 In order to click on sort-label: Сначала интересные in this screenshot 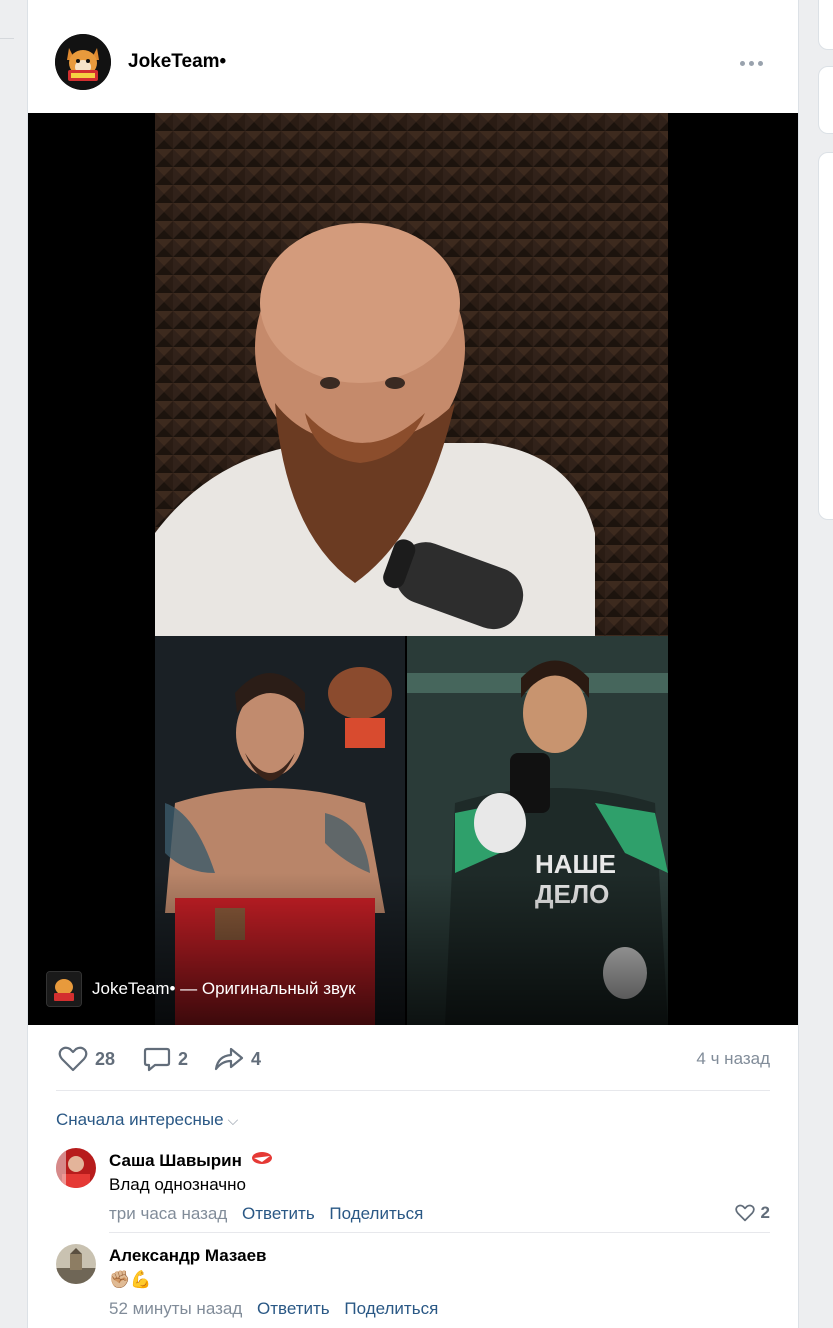, I will do `click(140, 1119)`.